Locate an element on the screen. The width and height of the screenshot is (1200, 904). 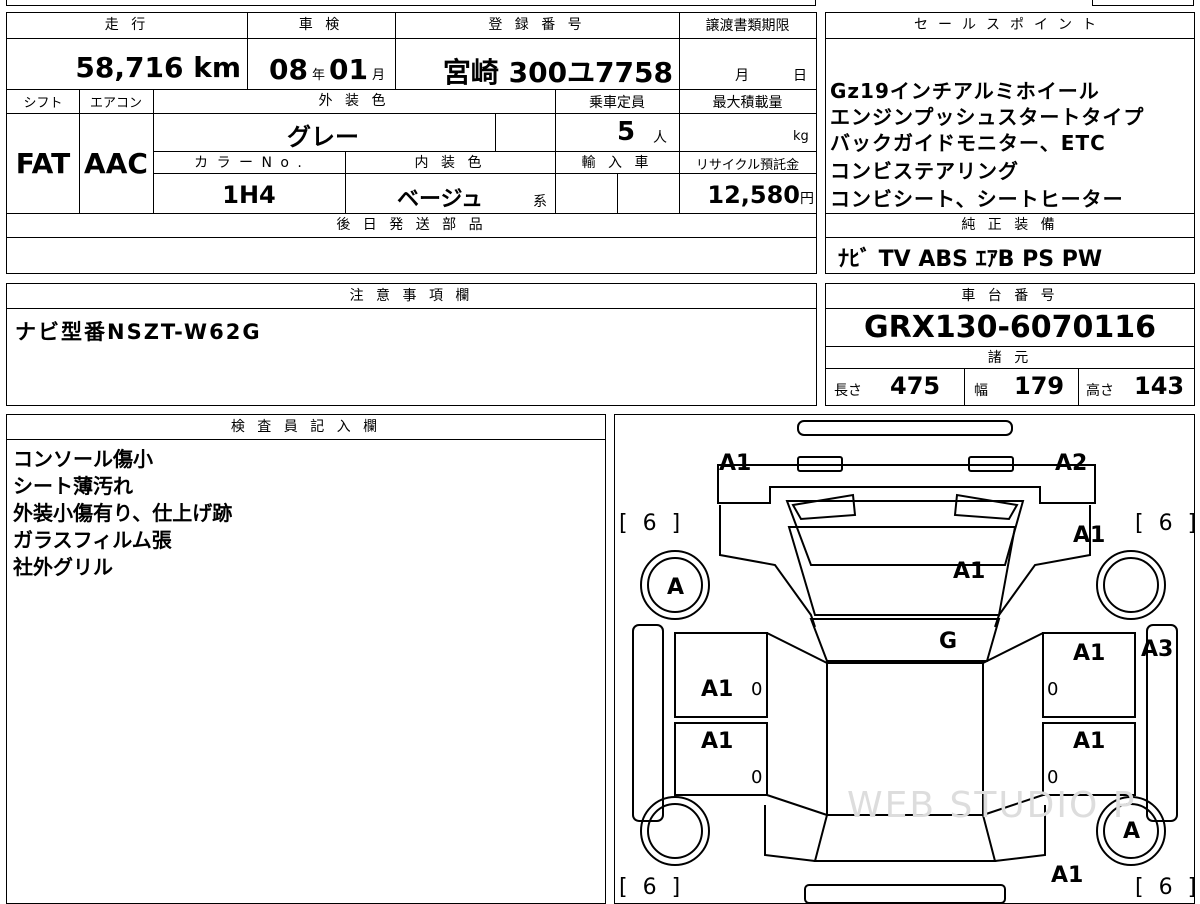
capacity-value: 5 is located at coordinates (626, 132).